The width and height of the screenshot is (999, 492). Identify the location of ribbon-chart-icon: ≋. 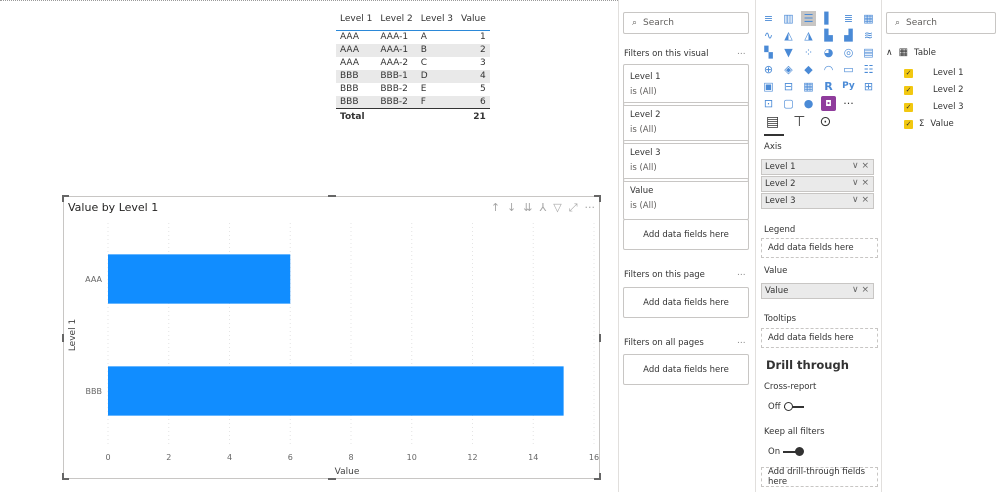
(868, 35).